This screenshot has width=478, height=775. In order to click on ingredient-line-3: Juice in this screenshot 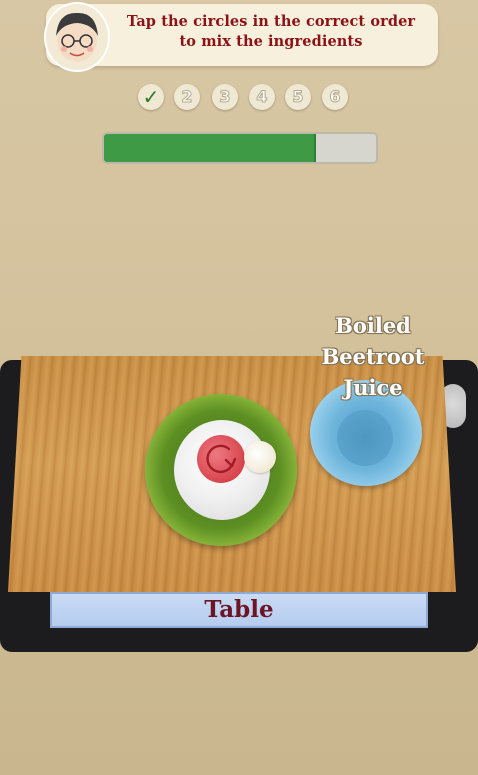, I will do `click(373, 387)`.